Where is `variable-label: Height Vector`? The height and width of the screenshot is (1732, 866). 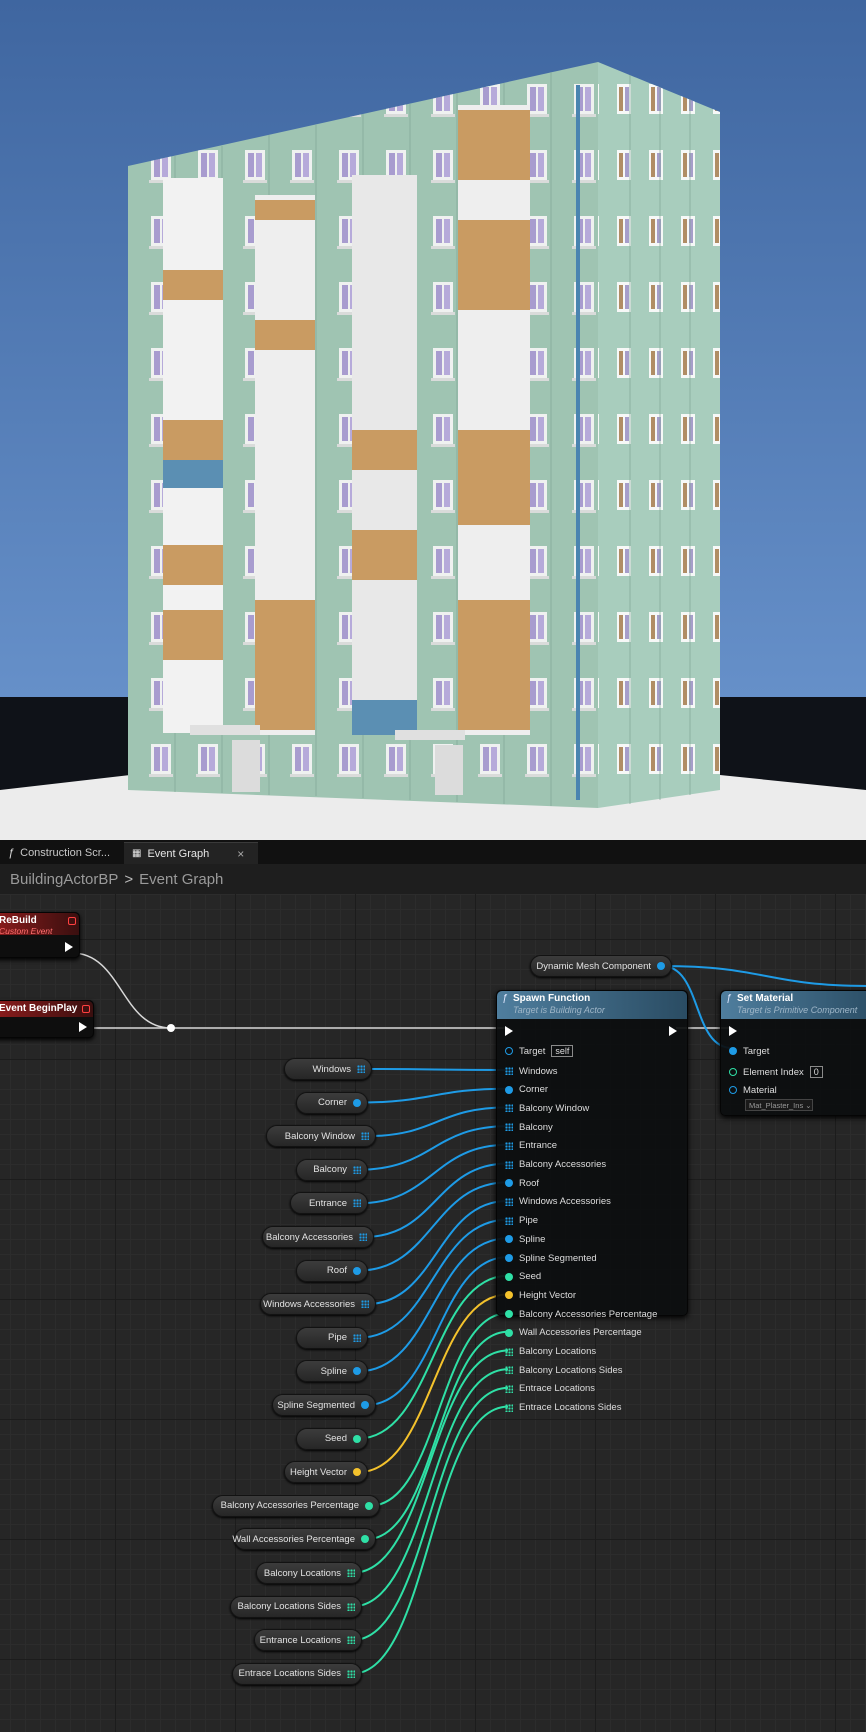
variable-label: Height Vector is located at coordinates (318, 1472).